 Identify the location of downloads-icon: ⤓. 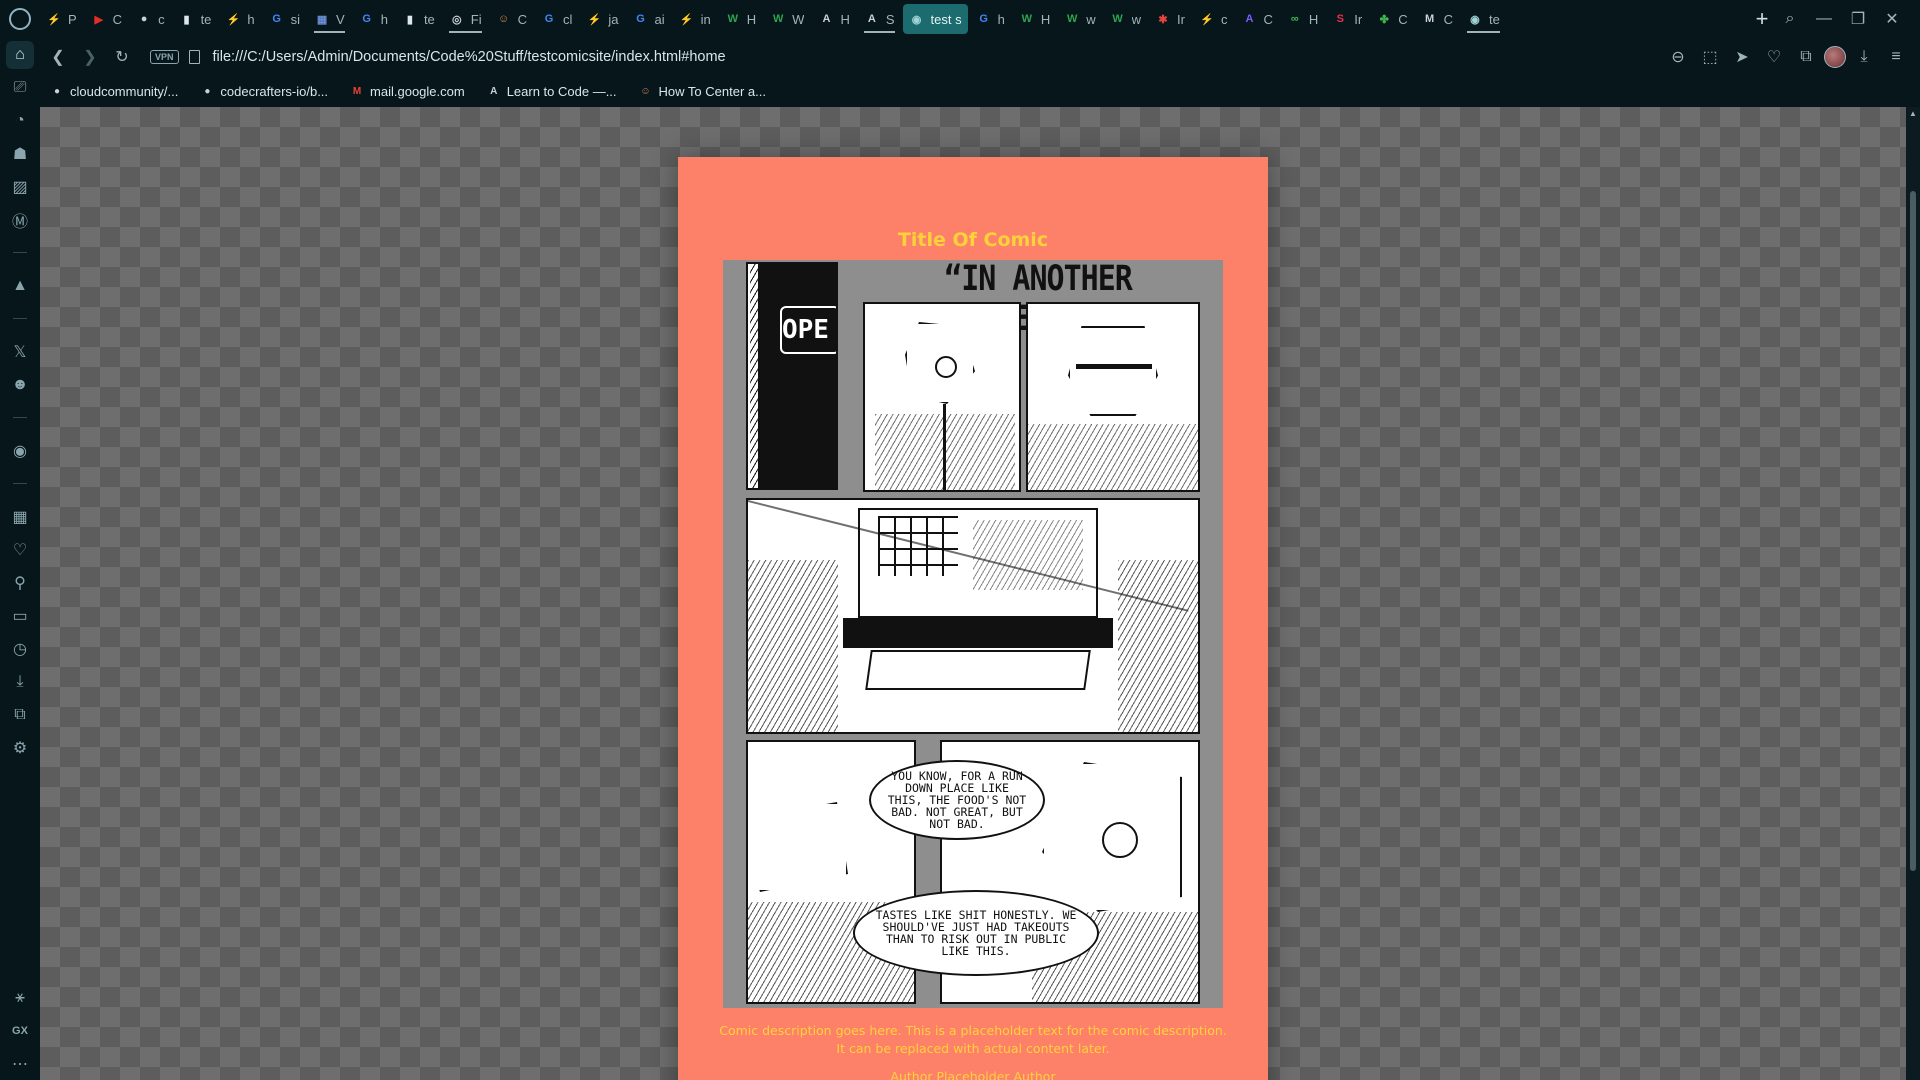
(20, 681).